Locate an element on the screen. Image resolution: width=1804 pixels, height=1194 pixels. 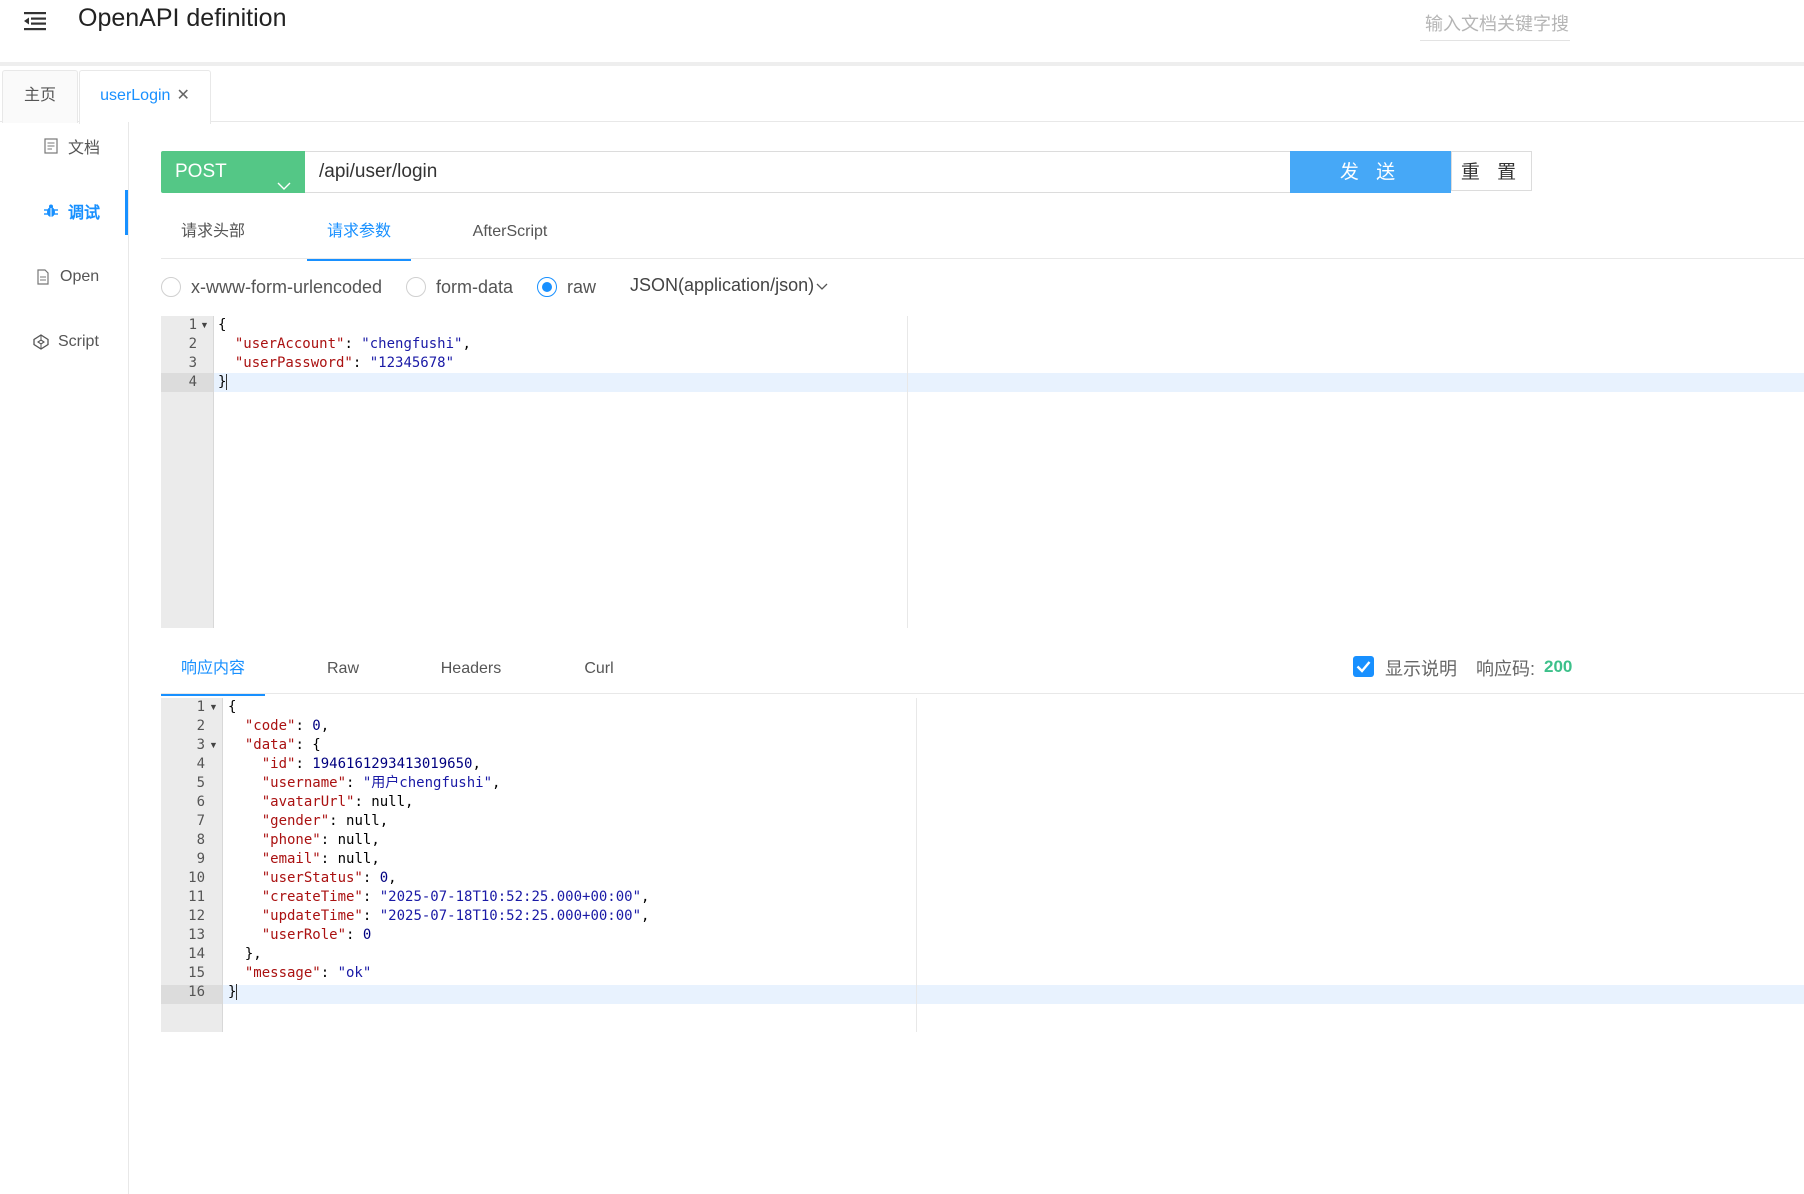
document-icon is located at coordinates (51, 146).